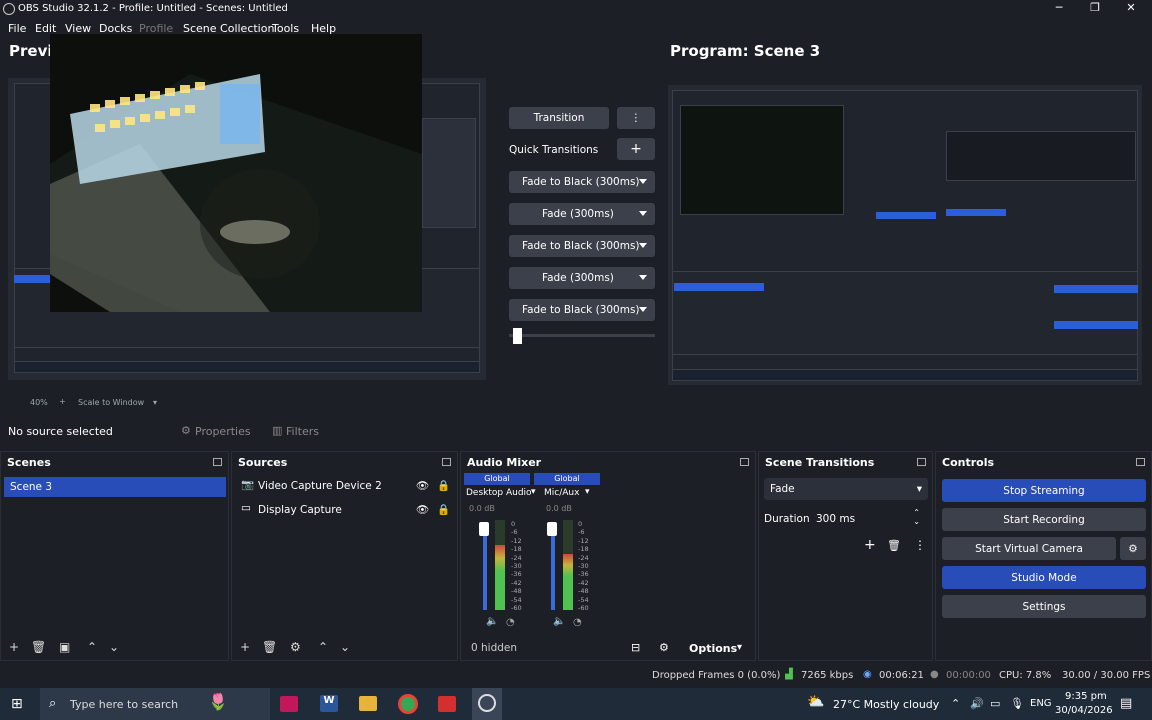 The image size is (1152, 720). I want to click on channel-name: Desktop Audio, so click(499, 493).